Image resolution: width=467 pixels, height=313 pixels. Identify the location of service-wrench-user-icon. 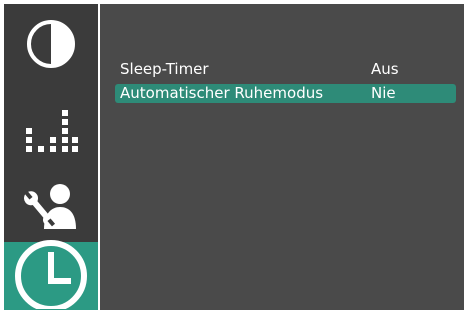
(51, 209).